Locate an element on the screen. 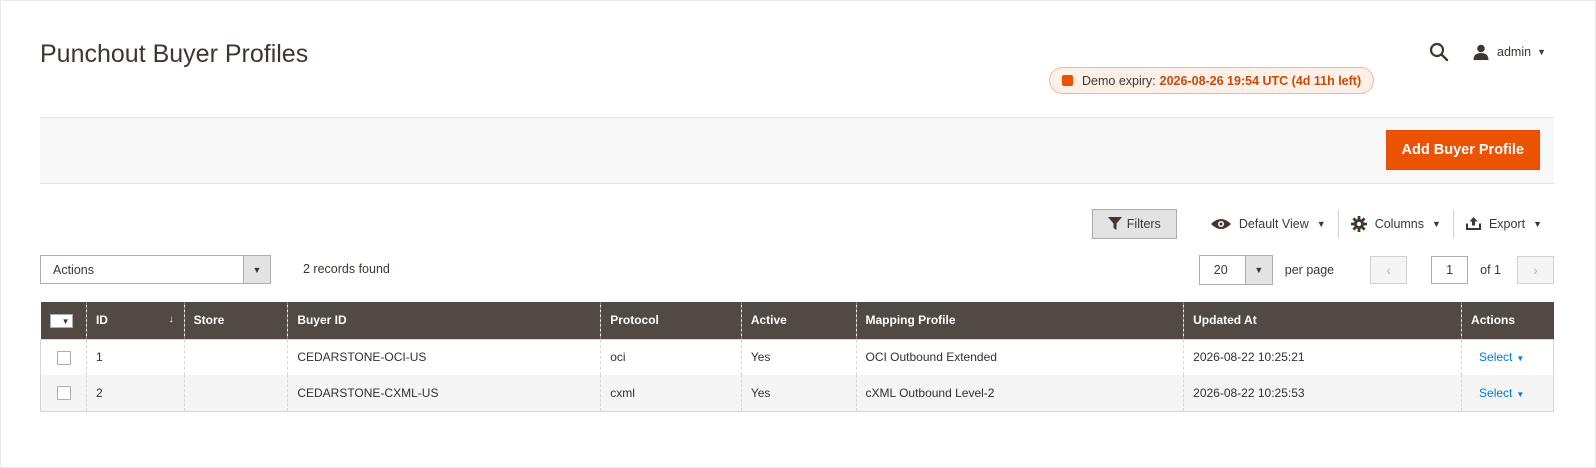 The height and width of the screenshot is (468, 1596). cell-id: 2 is located at coordinates (135, 393).